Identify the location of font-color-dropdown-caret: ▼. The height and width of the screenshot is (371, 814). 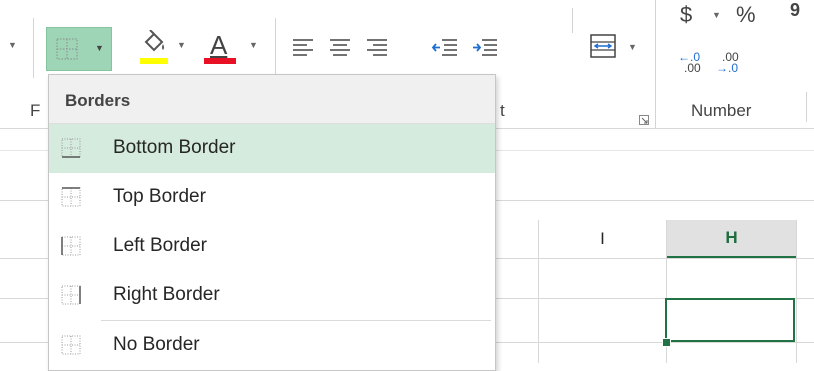
(253, 45).